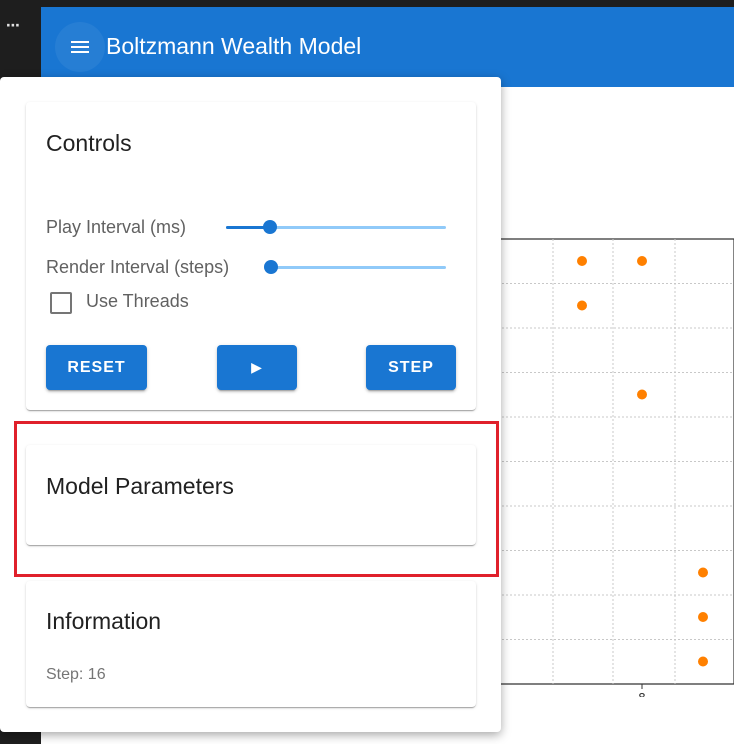  I want to click on play-interval-slider-thumb, so click(270, 227).